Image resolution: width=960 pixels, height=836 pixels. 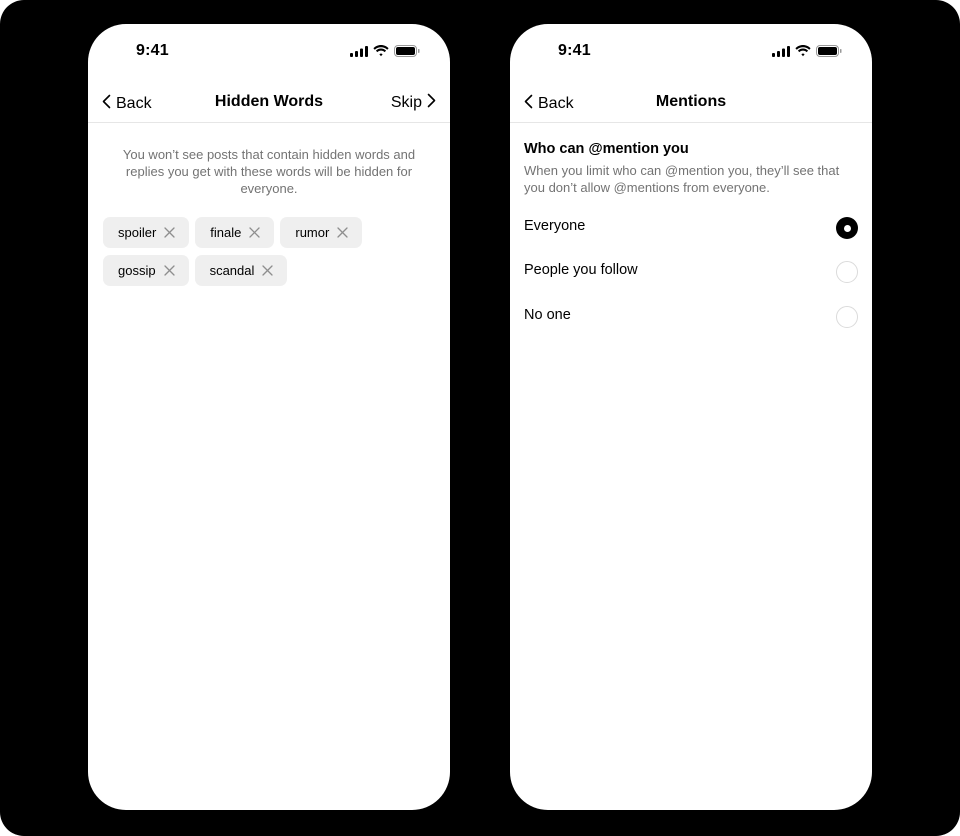 I want to click on nav-bar: Back Mentions, so click(x=691, y=104).